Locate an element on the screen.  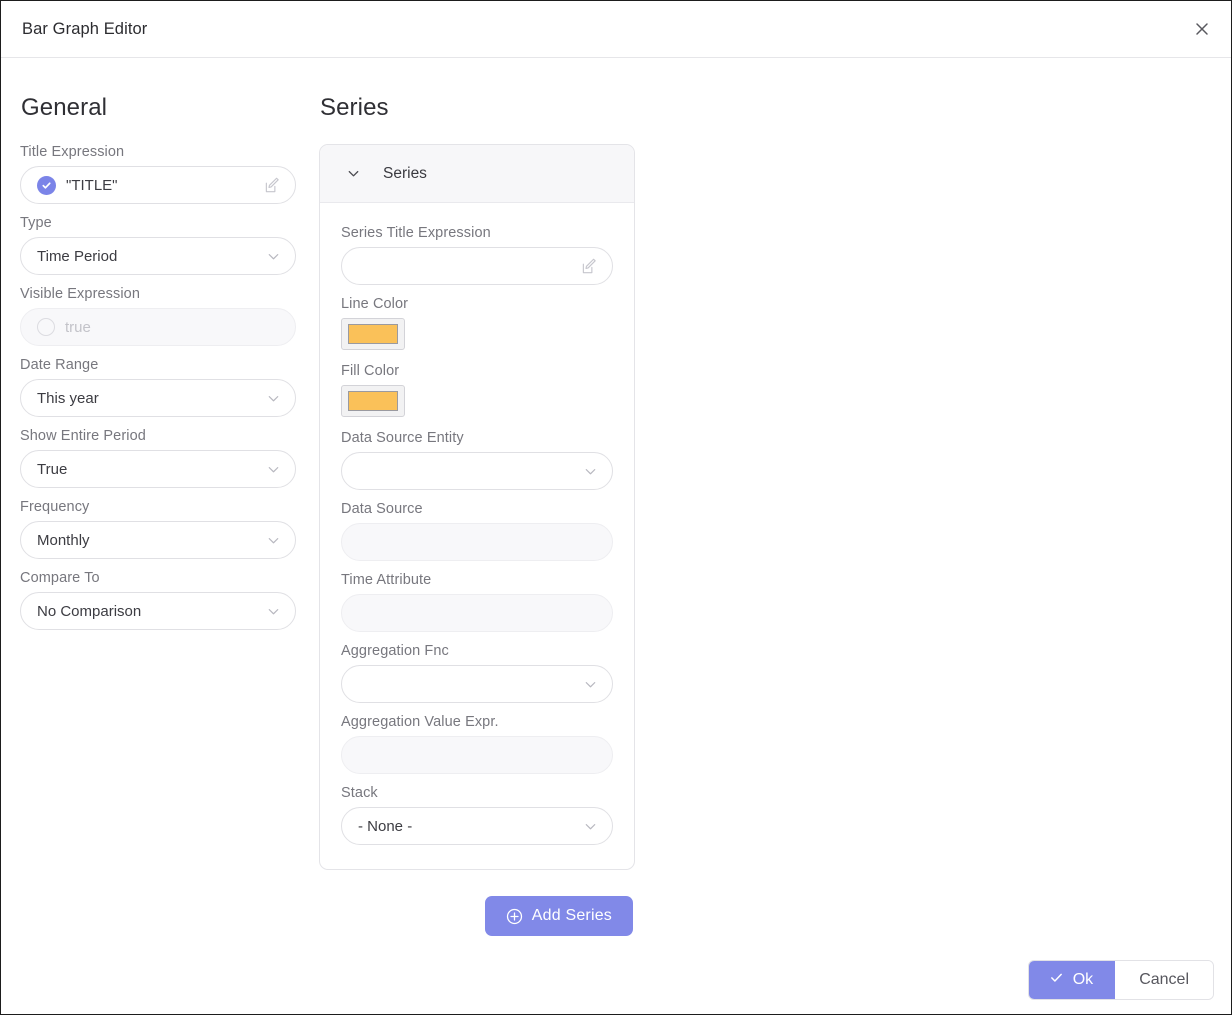
time-attribute-input is located at coordinates (477, 613).